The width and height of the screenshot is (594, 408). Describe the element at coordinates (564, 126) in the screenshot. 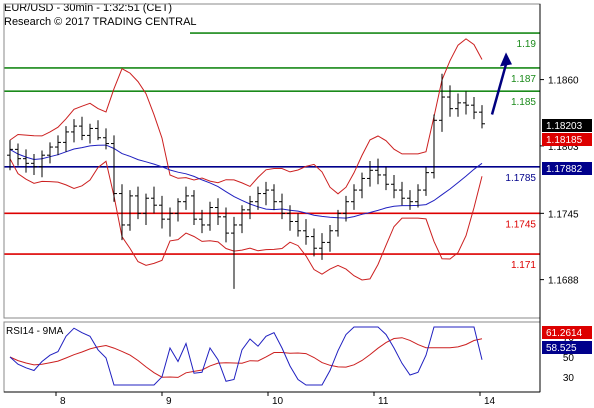

I see `price-tag-value: 1.18203` at that location.